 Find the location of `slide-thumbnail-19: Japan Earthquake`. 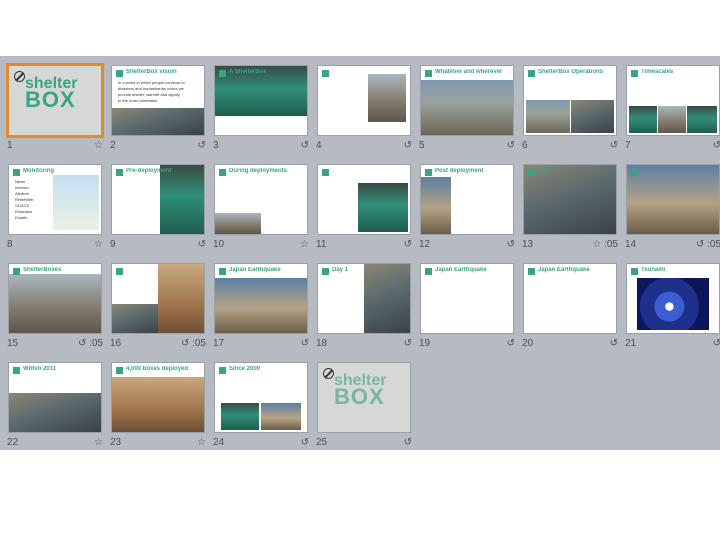

slide-thumbnail-19: Japan Earthquake is located at coordinates (467, 298).